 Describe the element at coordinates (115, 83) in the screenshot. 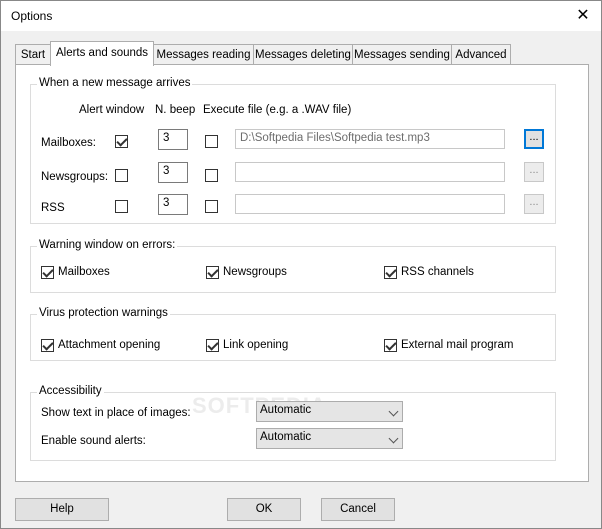

I see `new-message-legend: When a new message arrives` at that location.